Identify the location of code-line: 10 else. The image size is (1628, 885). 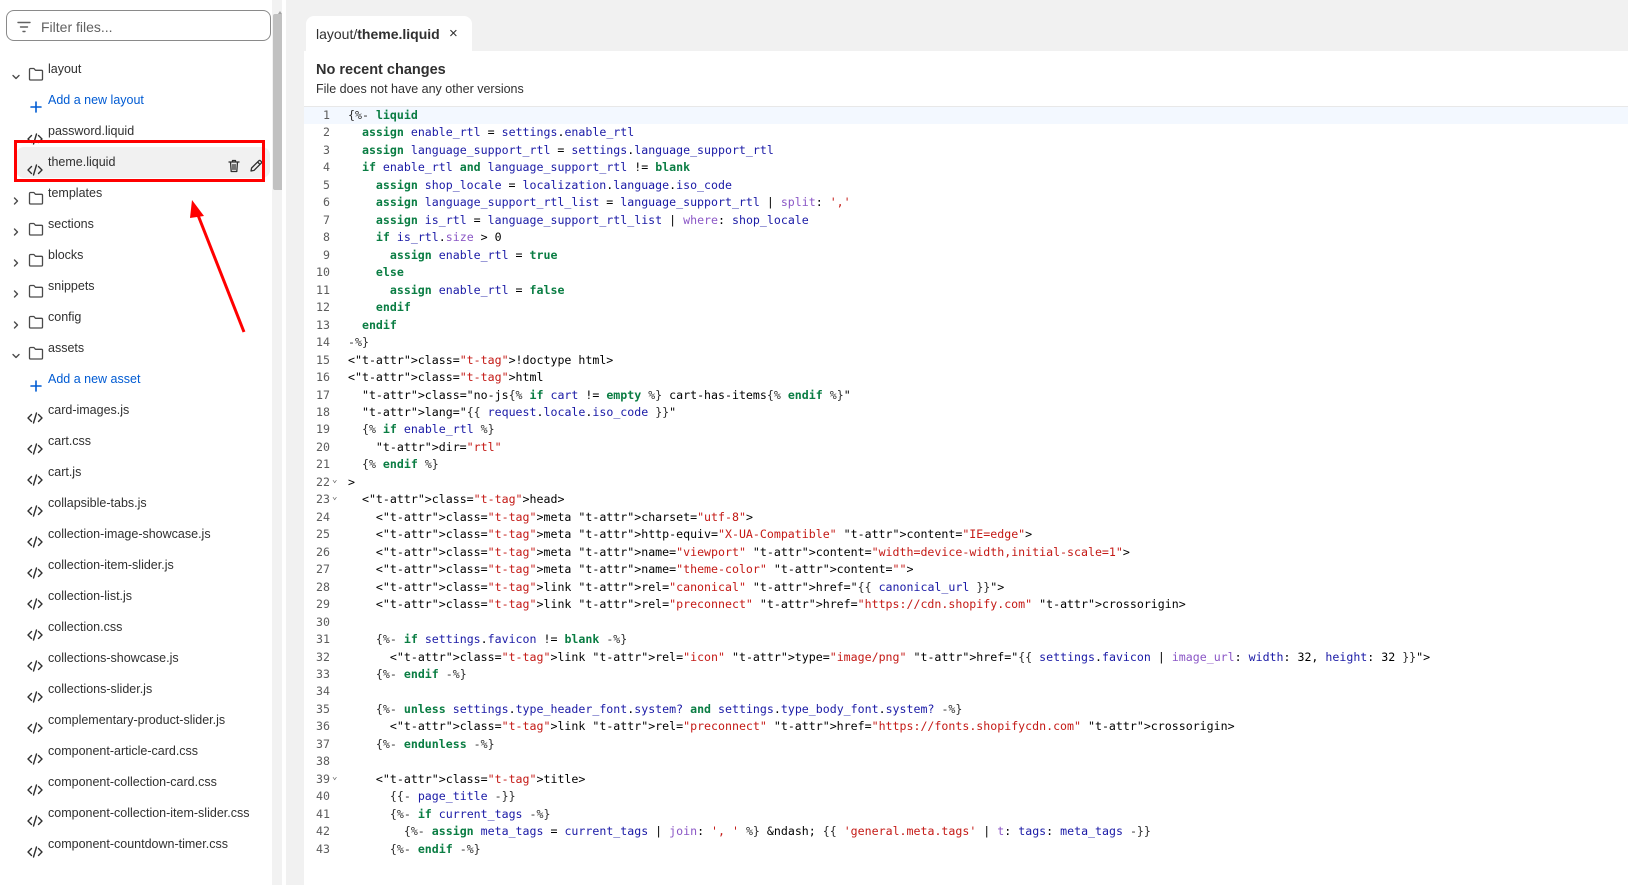
(966, 272).